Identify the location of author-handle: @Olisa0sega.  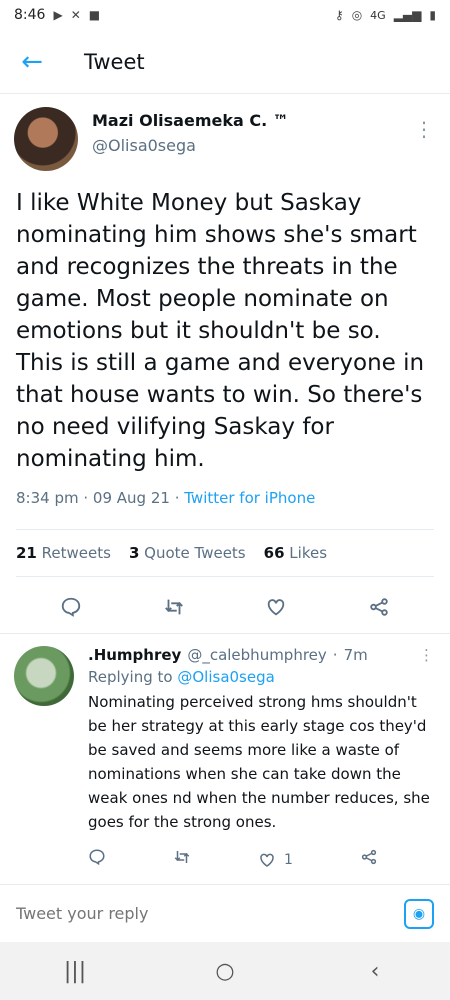
(253, 145).